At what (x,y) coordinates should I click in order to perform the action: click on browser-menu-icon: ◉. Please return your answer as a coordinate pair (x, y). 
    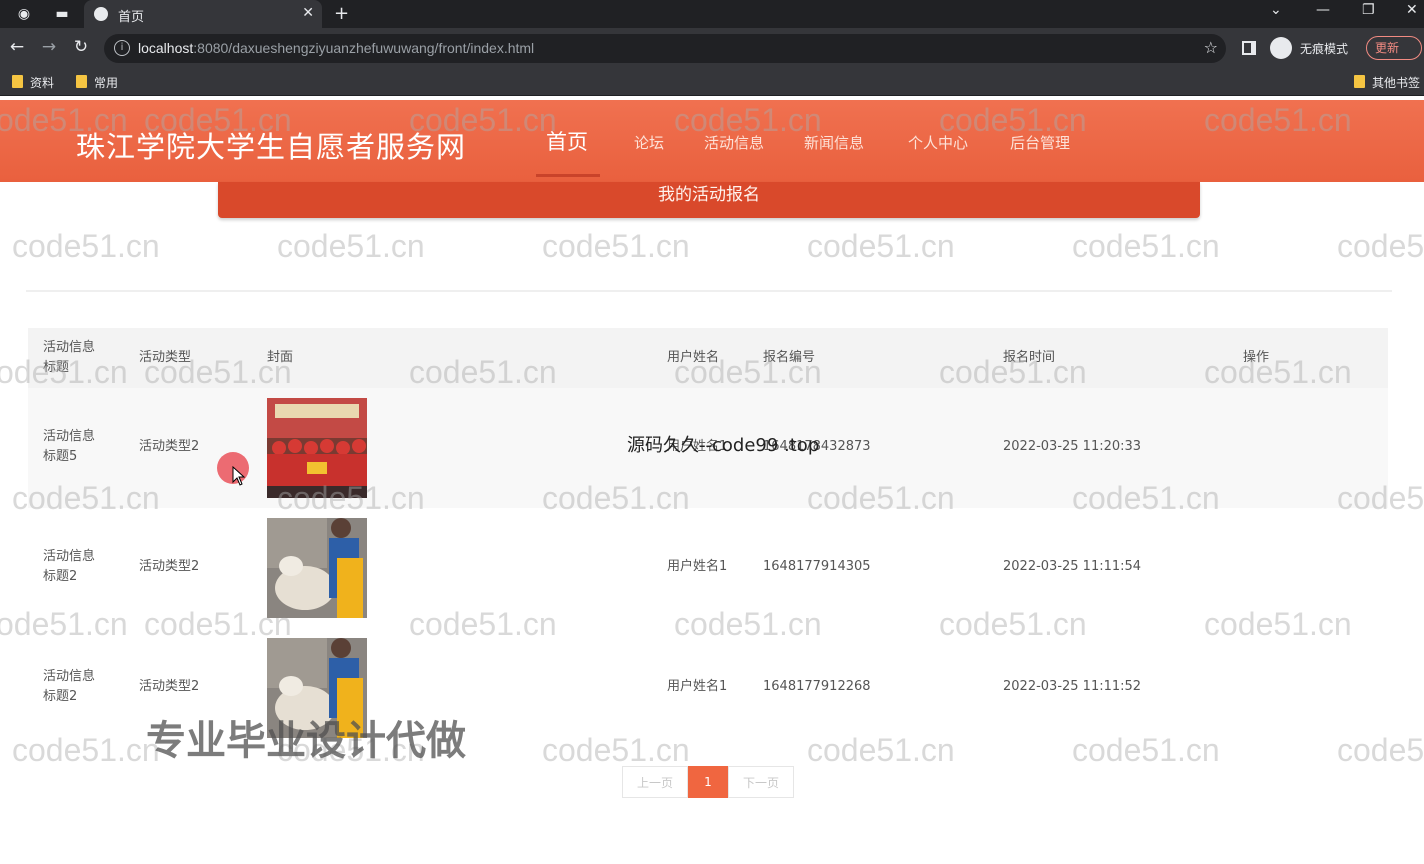
    Looking at the image, I should click on (24, 14).